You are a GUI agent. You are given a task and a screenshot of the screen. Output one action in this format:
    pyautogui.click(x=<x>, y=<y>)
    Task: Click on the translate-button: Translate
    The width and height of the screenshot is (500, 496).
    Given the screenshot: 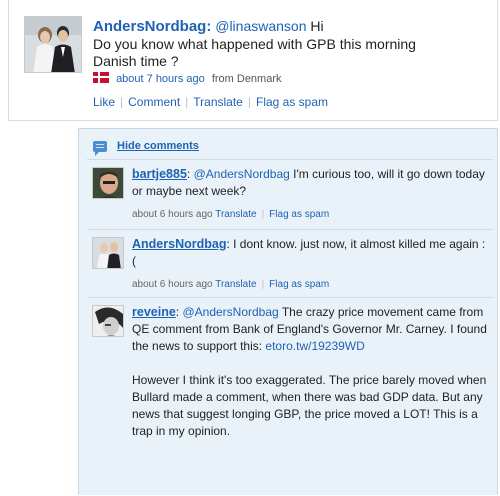 What is the action you would take?
    pyautogui.click(x=218, y=102)
    